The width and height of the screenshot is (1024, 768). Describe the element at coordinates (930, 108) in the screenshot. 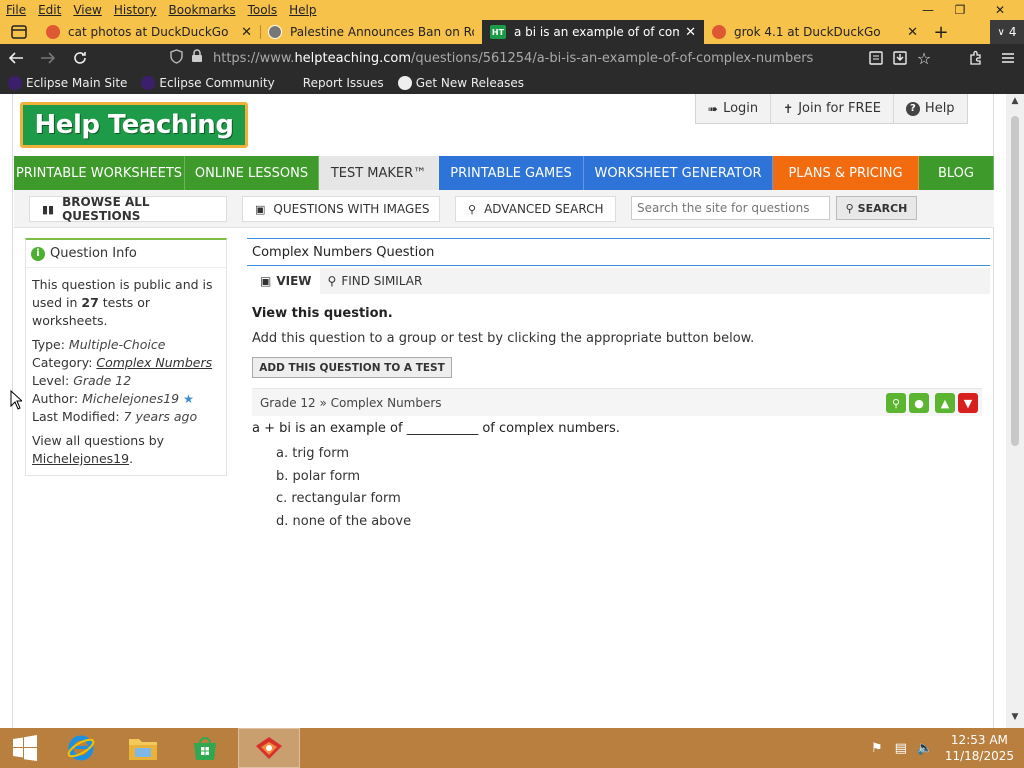

I see `help-link: ? Help` at that location.